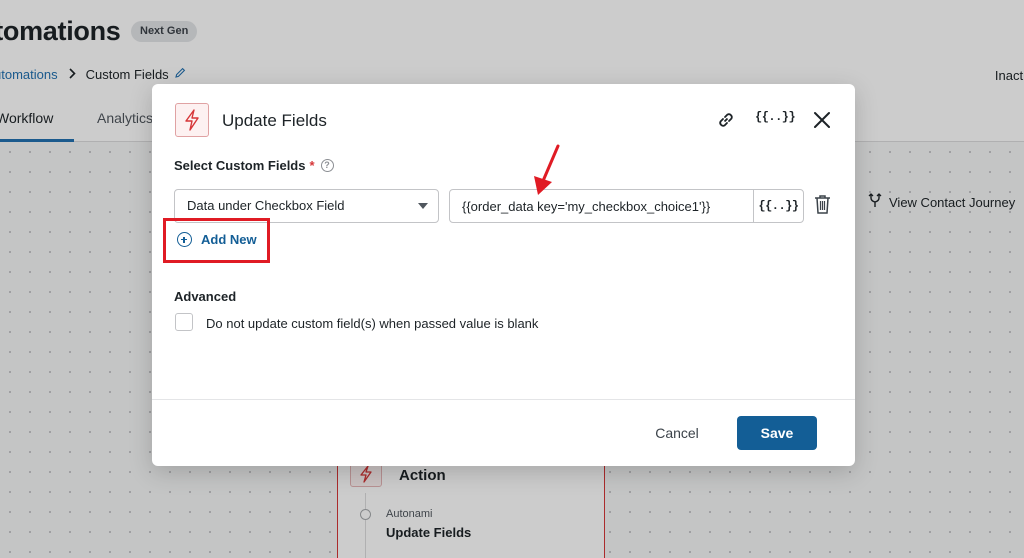 The width and height of the screenshot is (1024, 558). Describe the element at coordinates (184, 322) in the screenshot. I see `skip-blank-checkbox` at that location.